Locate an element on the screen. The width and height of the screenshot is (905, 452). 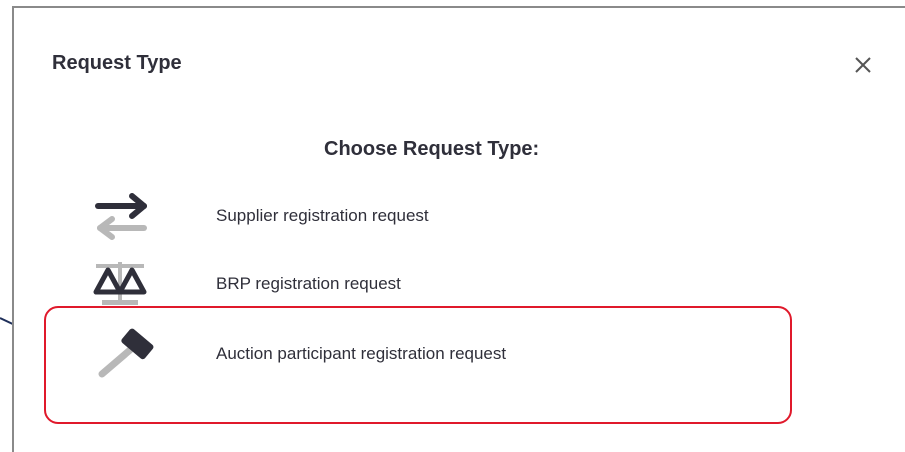
close-button is located at coordinates (863, 65).